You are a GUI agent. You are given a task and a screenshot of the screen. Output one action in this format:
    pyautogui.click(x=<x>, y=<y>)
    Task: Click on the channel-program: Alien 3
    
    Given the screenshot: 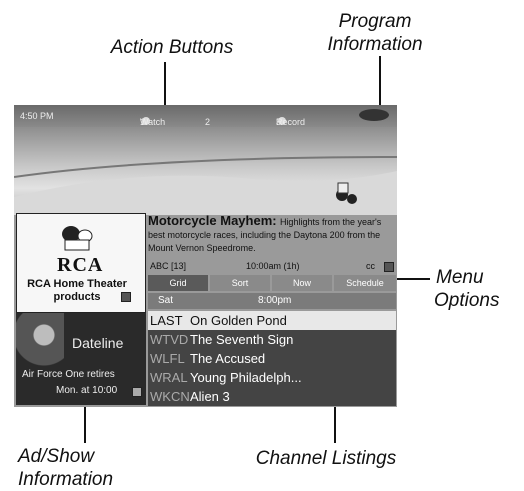 What is the action you would take?
    pyautogui.click(x=210, y=396)
    